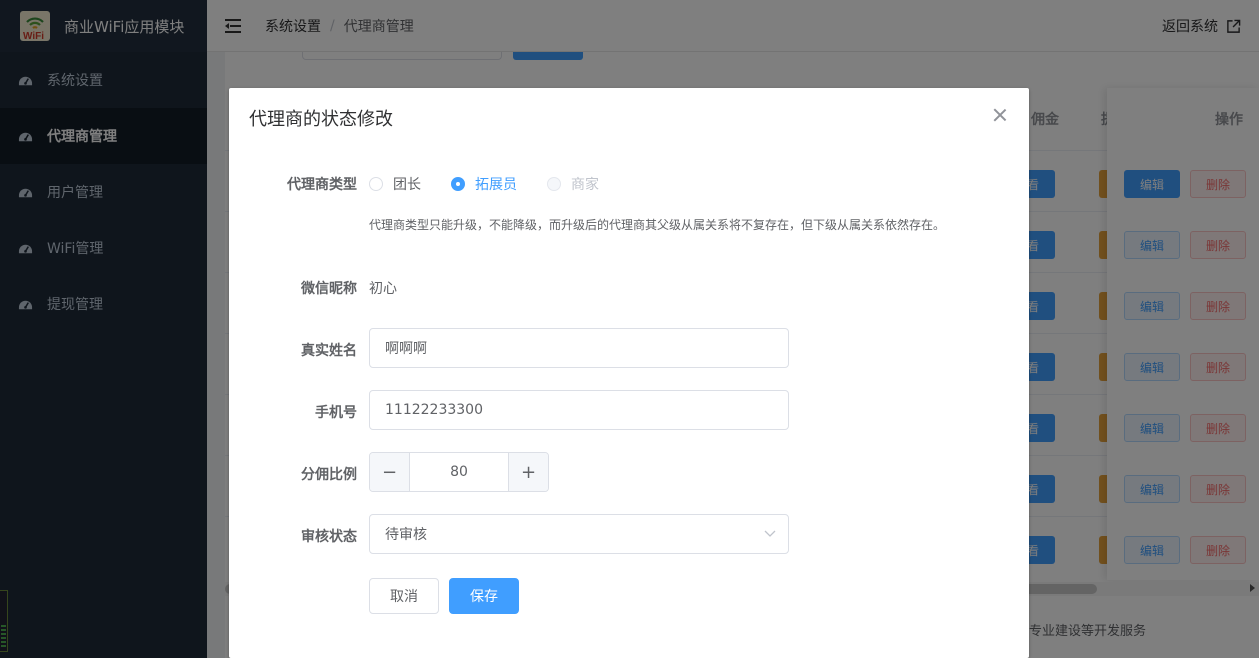  I want to click on review-status-select: 待审核, so click(579, 534).